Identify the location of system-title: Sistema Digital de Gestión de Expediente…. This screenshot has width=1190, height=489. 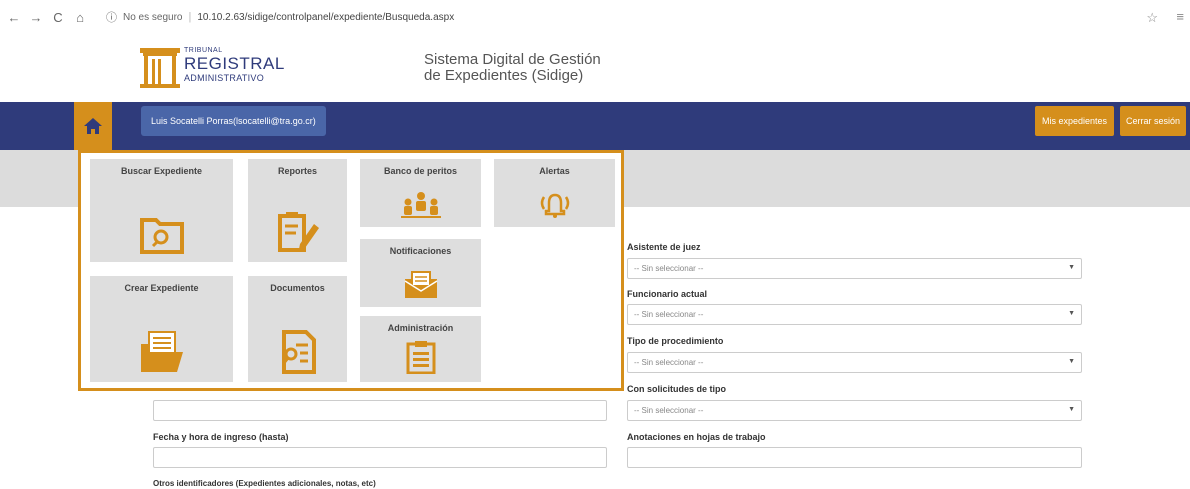
(512, 68).